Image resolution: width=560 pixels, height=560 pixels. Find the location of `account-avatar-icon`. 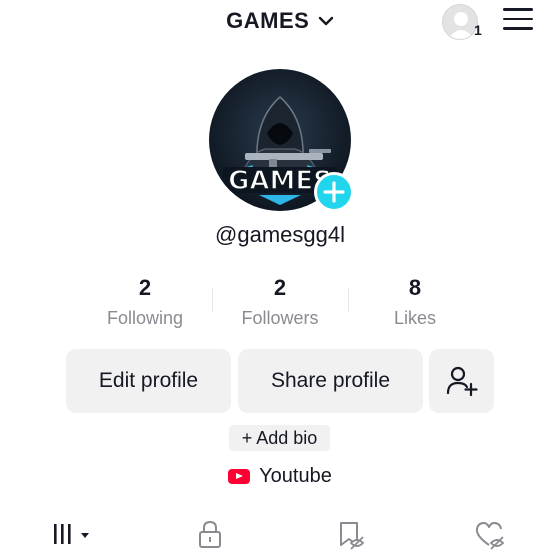

account-avatar-icon is located at coordinates (460, 22).